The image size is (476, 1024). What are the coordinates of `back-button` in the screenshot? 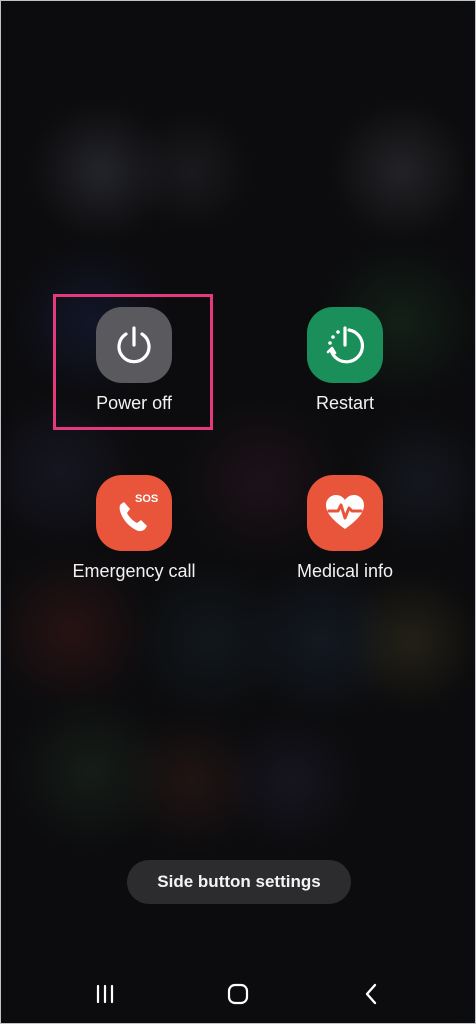 It's located at (371, 994).